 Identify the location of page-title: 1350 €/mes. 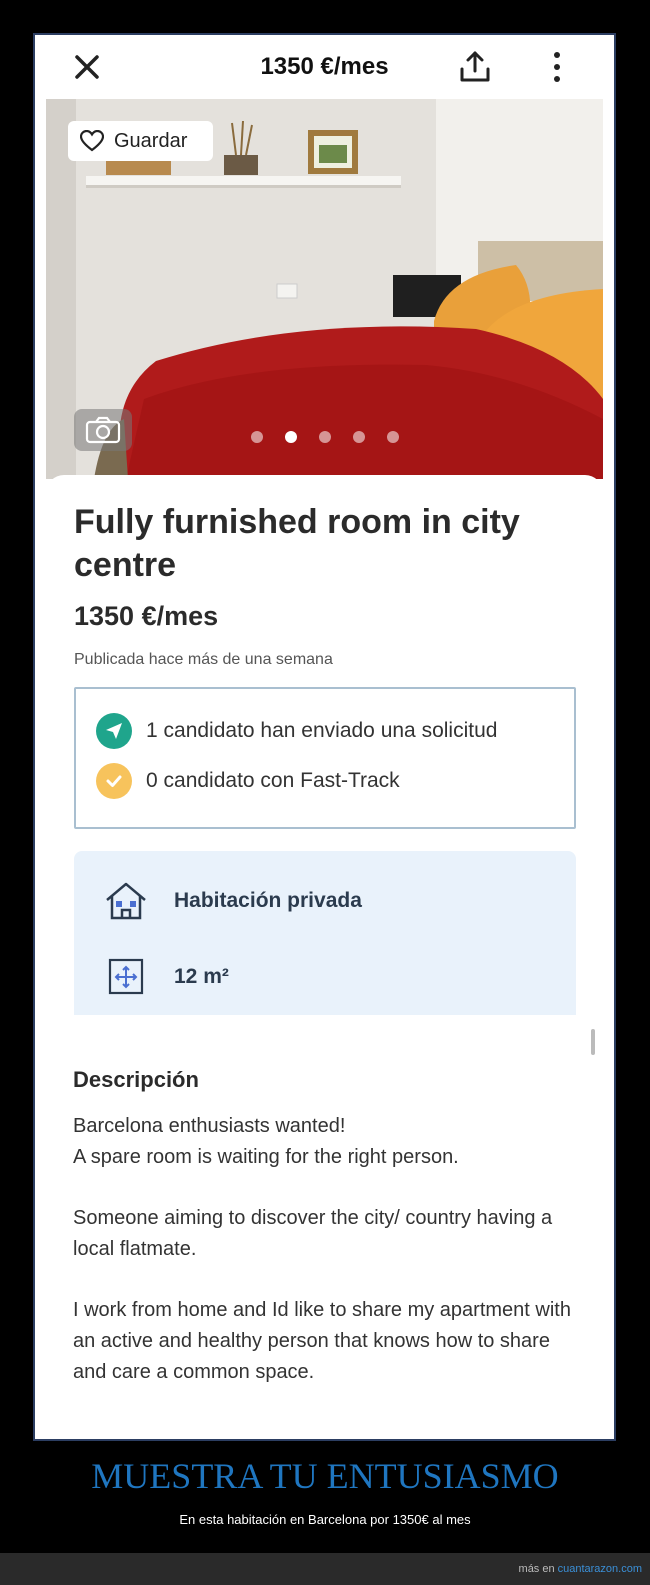
(324, 66).